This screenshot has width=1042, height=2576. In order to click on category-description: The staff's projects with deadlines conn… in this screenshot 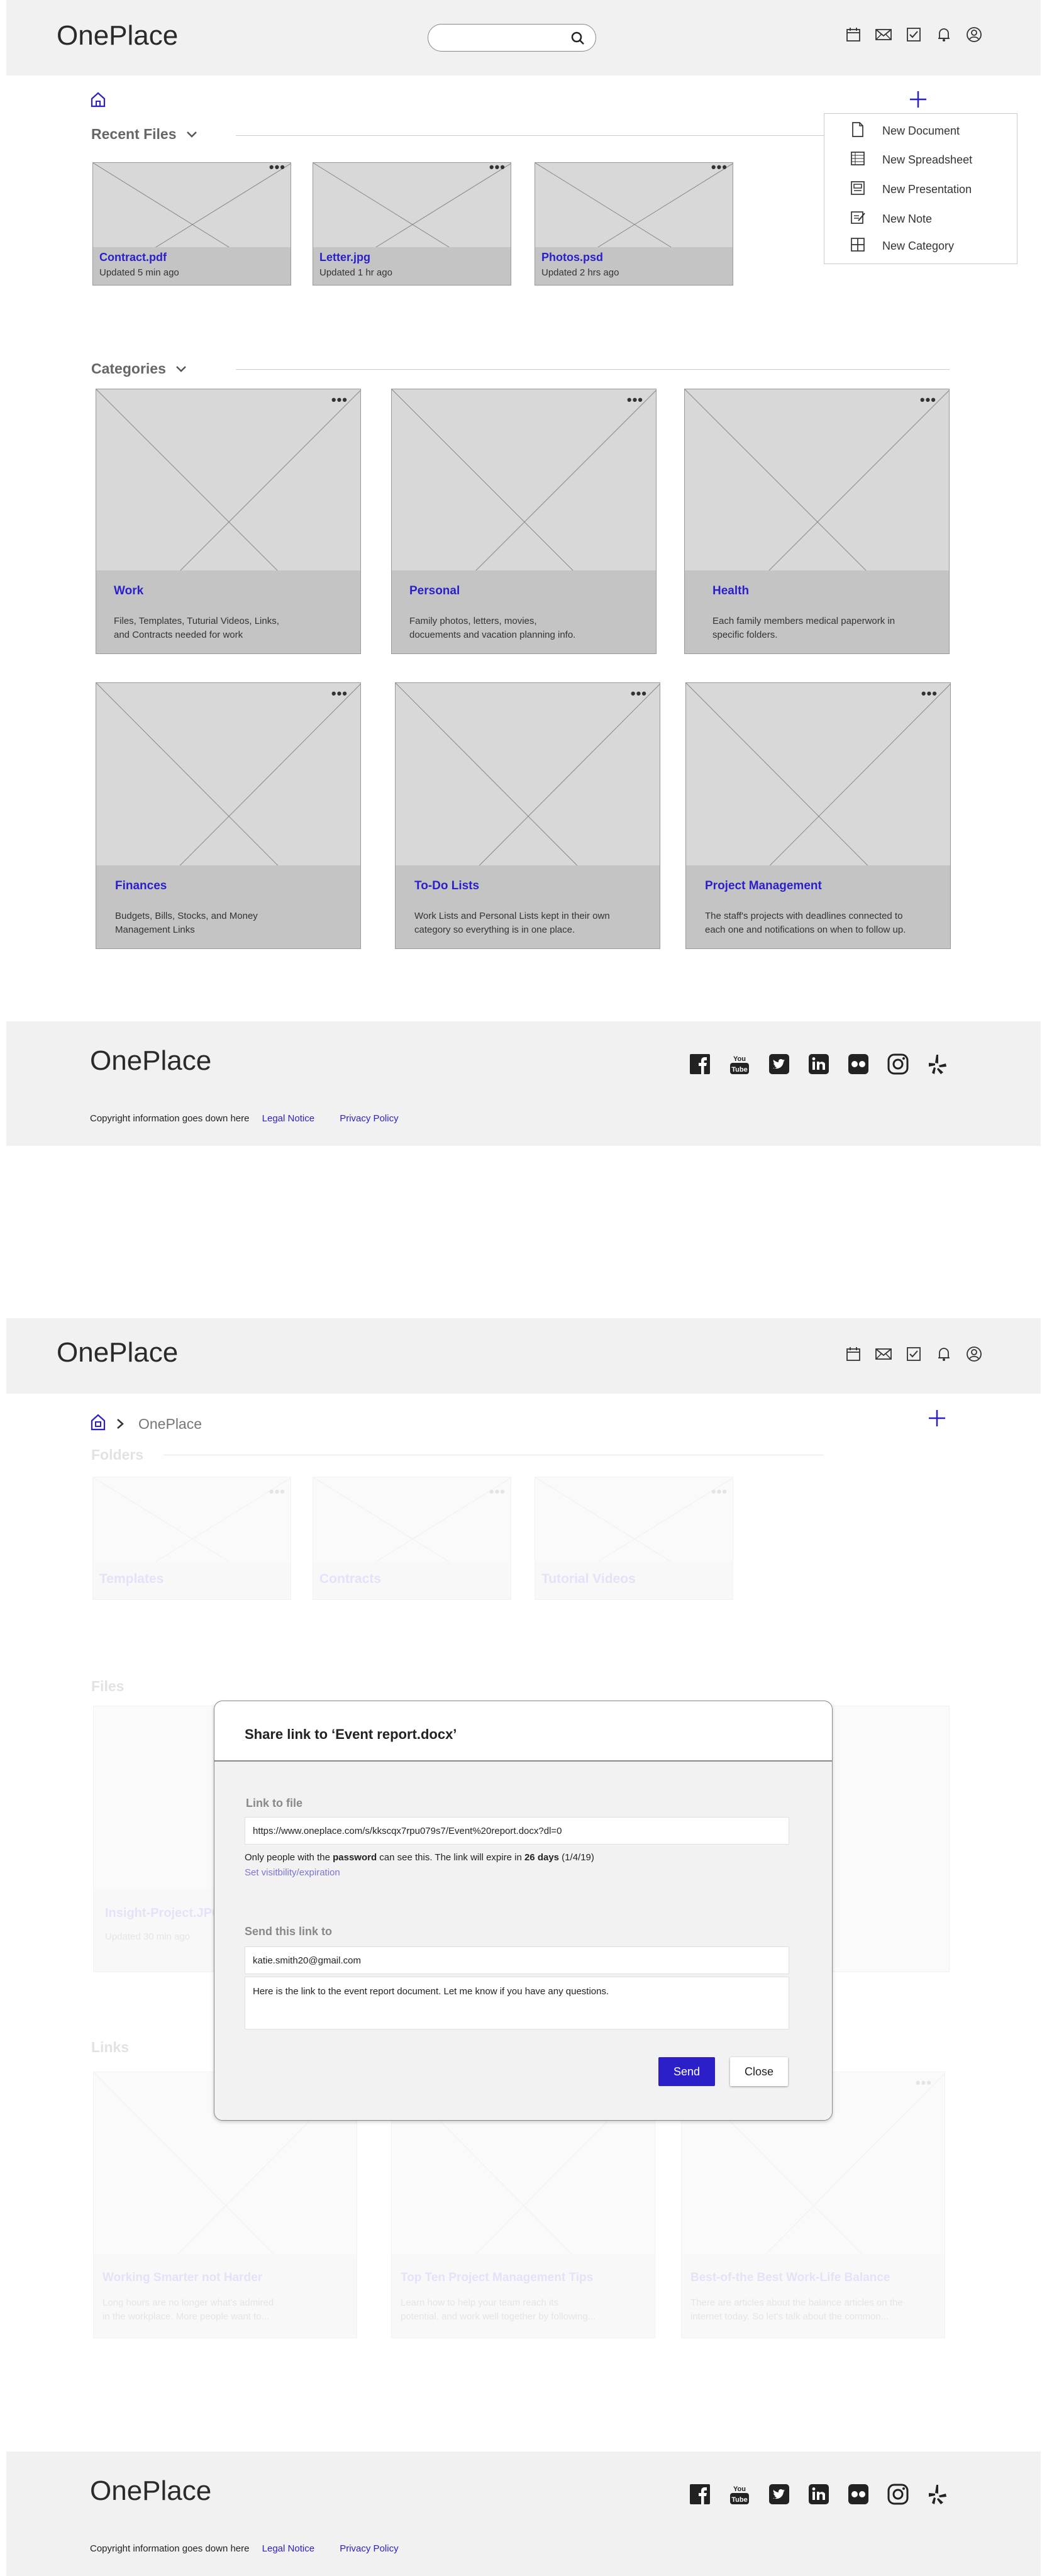, I will do `click(806, 923)`.